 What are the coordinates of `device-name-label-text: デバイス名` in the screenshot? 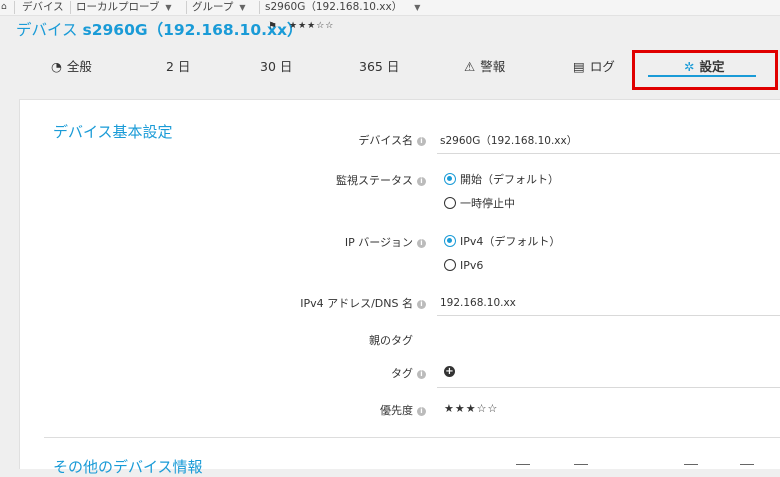 It's located at (385, 140).